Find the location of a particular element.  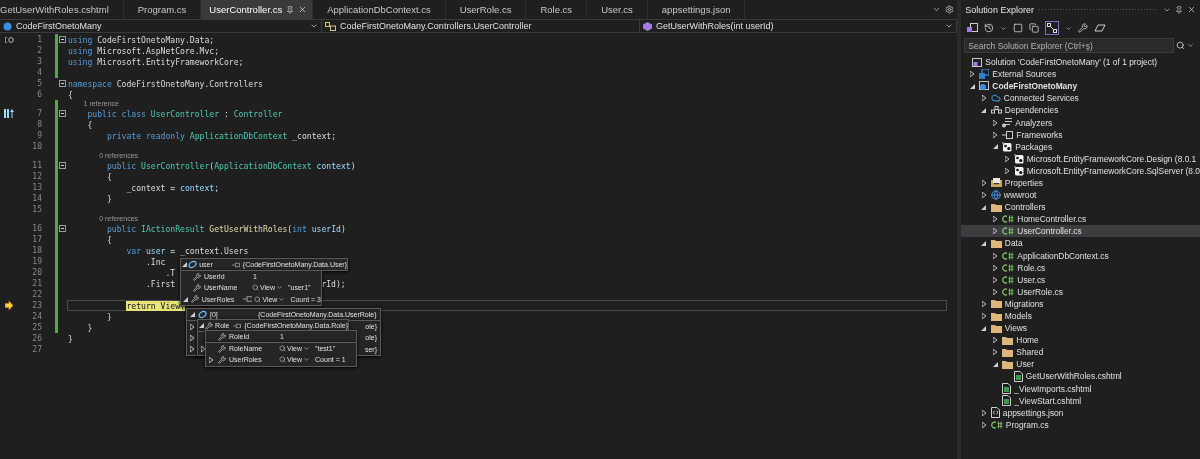

tree-item: Views is located at coordinates (1080, 328).